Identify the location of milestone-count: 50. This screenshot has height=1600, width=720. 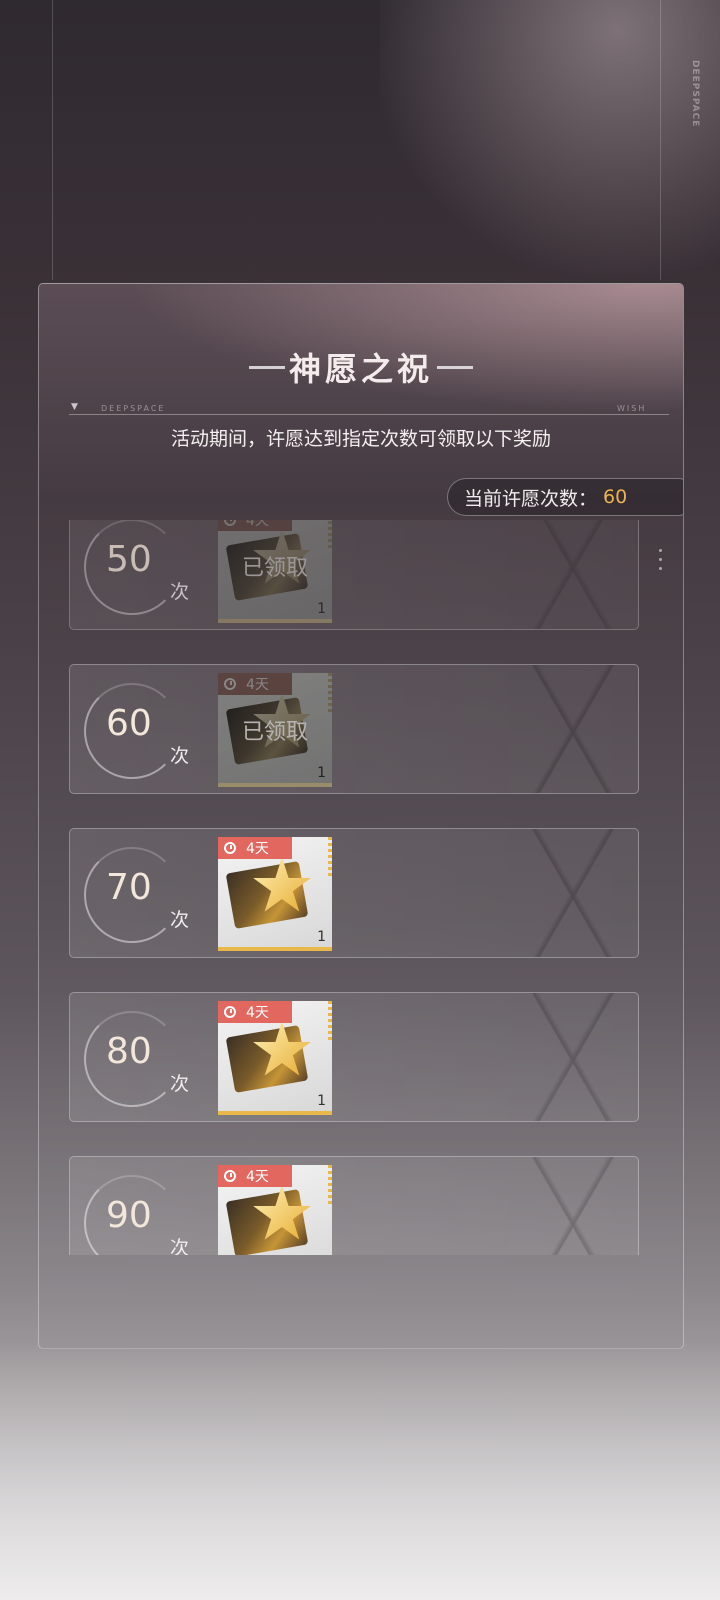
(129, 559).